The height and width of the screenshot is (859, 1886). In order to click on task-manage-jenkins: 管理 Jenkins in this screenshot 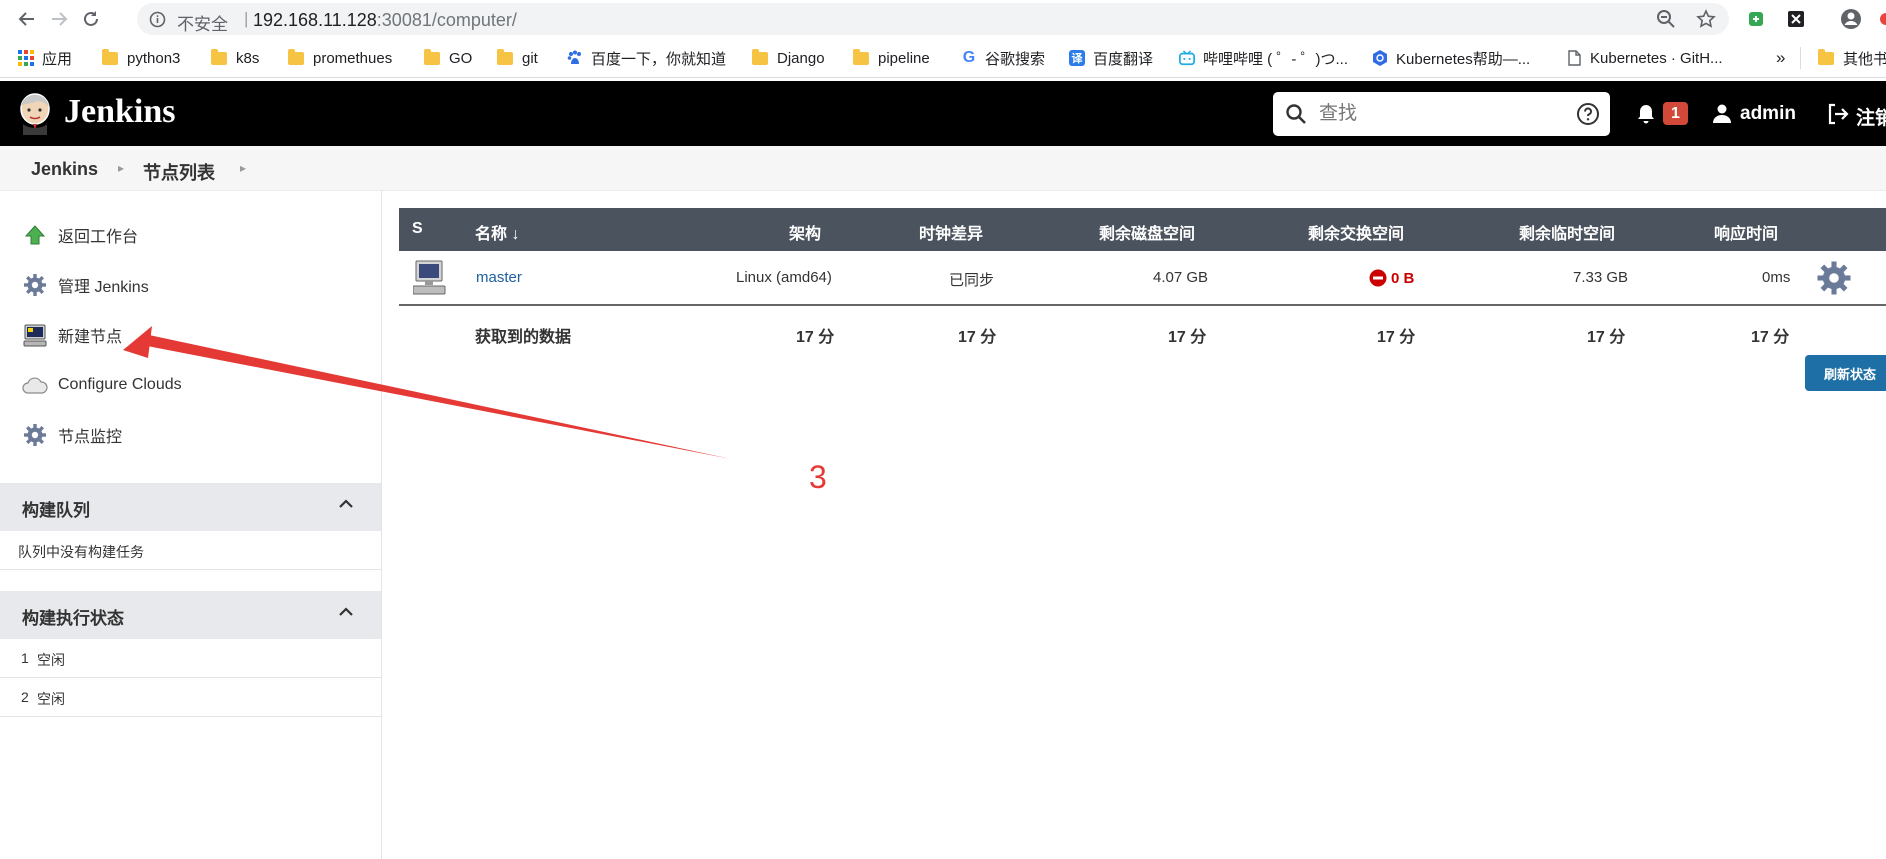, I will do `click(85, 285)`.